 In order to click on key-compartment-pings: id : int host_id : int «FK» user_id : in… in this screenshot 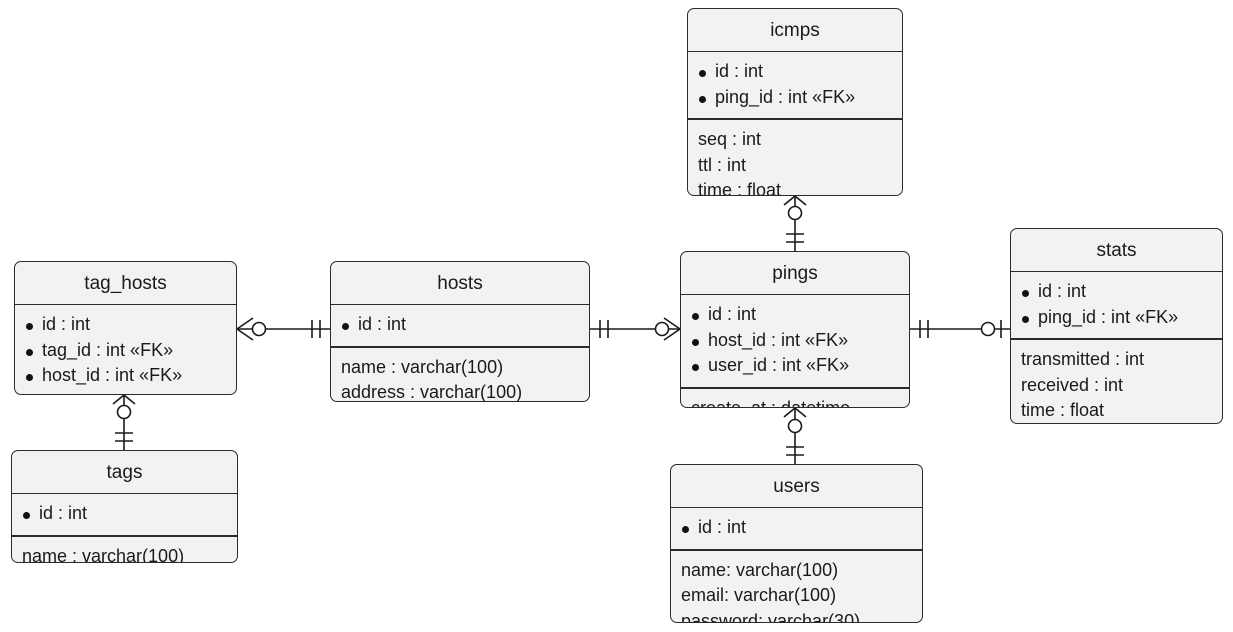, I will do `click(795, 342)`.